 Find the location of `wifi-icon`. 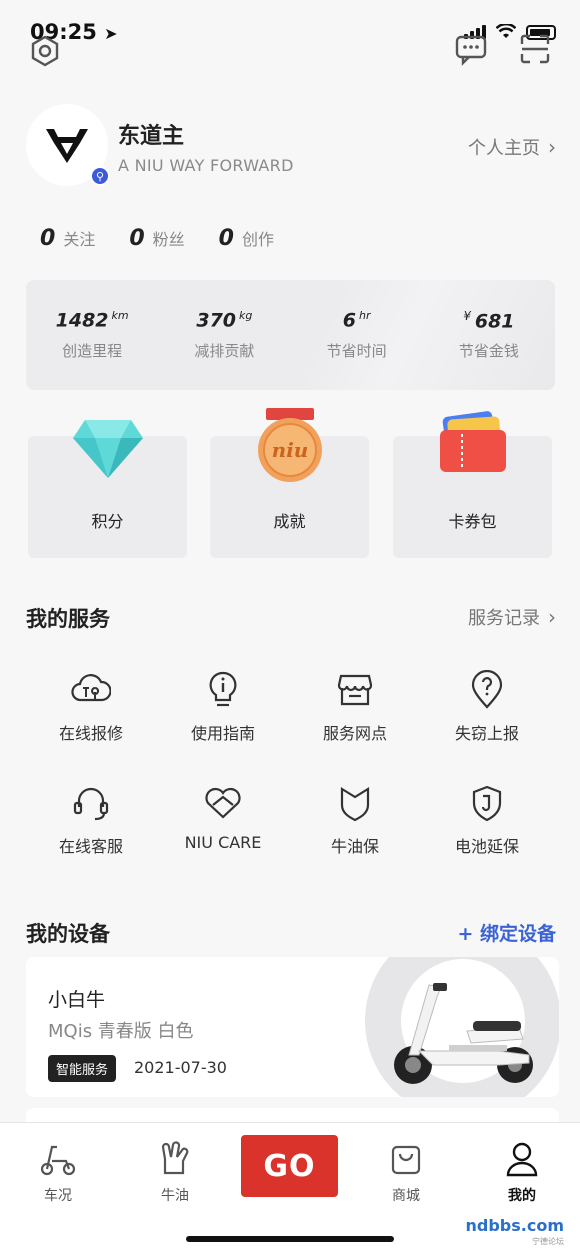

wifi-icon is located at coordinates (506, 31).